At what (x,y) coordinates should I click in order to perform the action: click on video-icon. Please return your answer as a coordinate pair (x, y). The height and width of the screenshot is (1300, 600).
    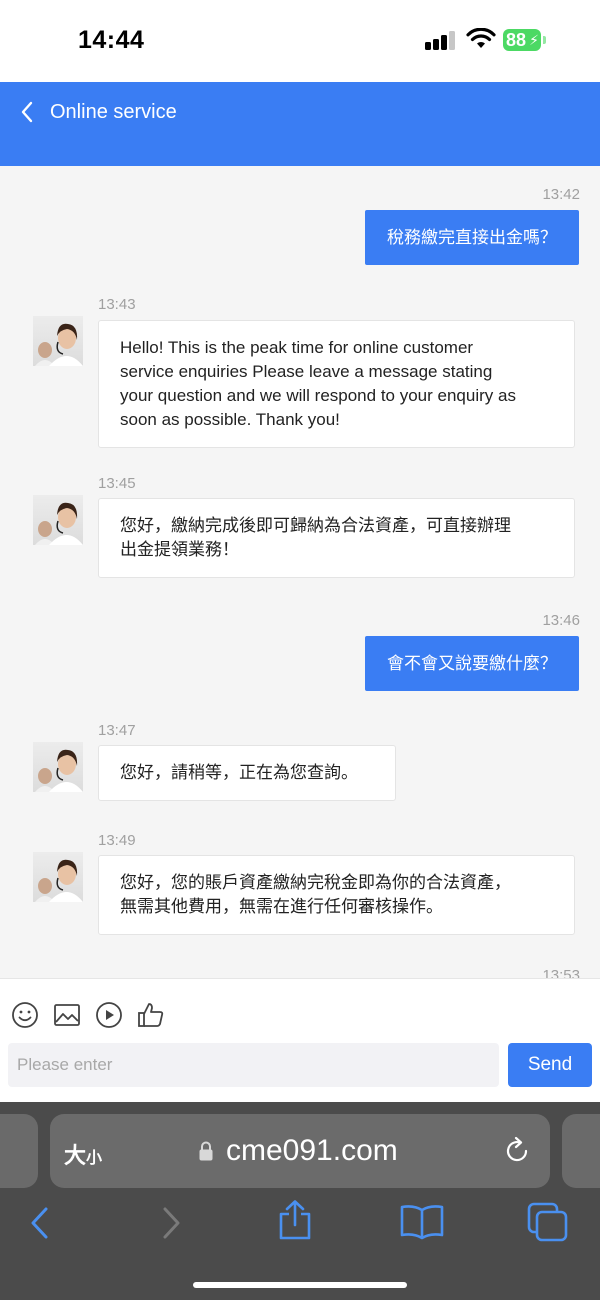
    Looking at the image, I should click on (109, 1015).